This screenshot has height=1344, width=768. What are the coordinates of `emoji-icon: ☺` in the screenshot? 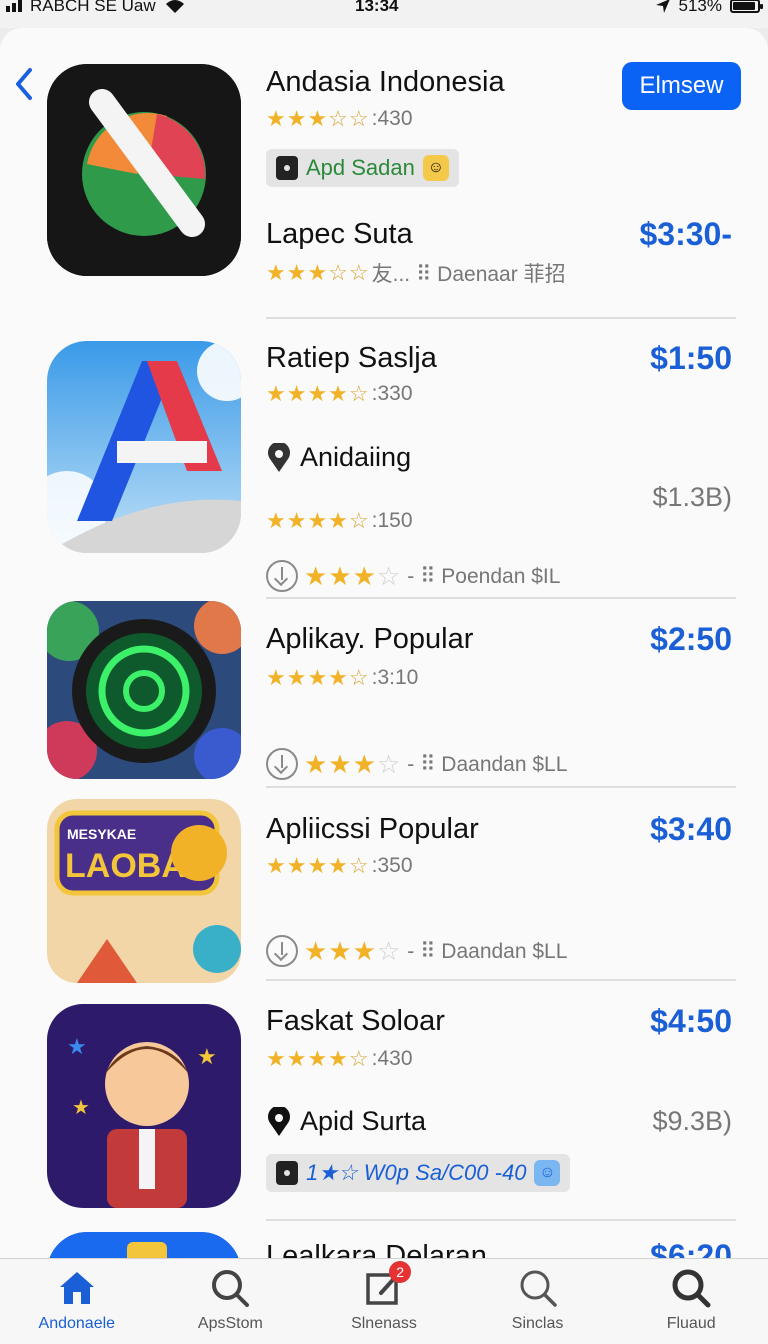 It's located at (435, 168).